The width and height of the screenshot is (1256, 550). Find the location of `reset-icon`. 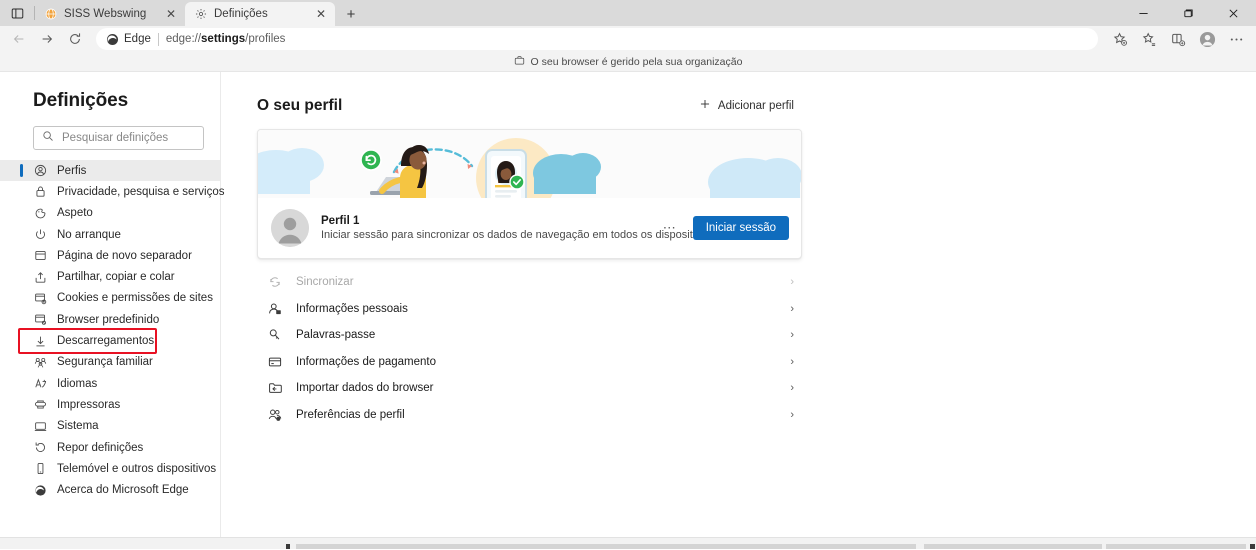

reset-icon is located at coordinates (40, 448).